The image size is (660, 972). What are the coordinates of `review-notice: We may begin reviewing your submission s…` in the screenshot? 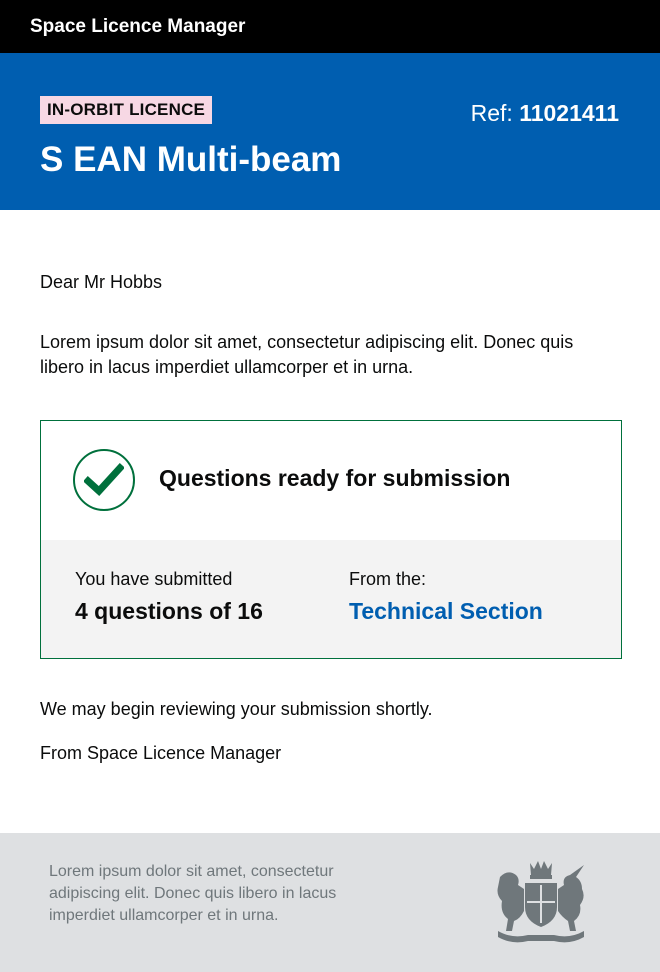 It's located at (236, 709).